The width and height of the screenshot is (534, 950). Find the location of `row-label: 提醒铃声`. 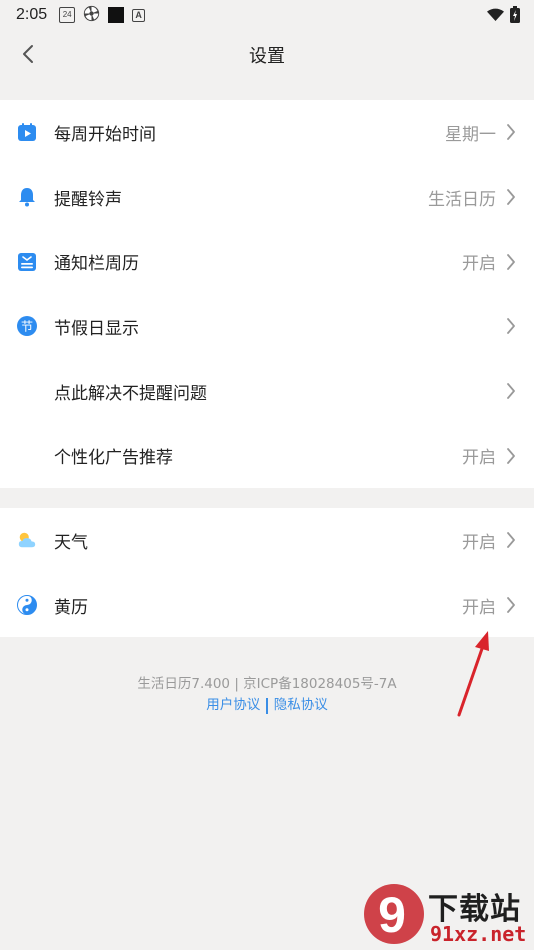

row-label: 提醒铃声 is located at coordinates (88, 199).